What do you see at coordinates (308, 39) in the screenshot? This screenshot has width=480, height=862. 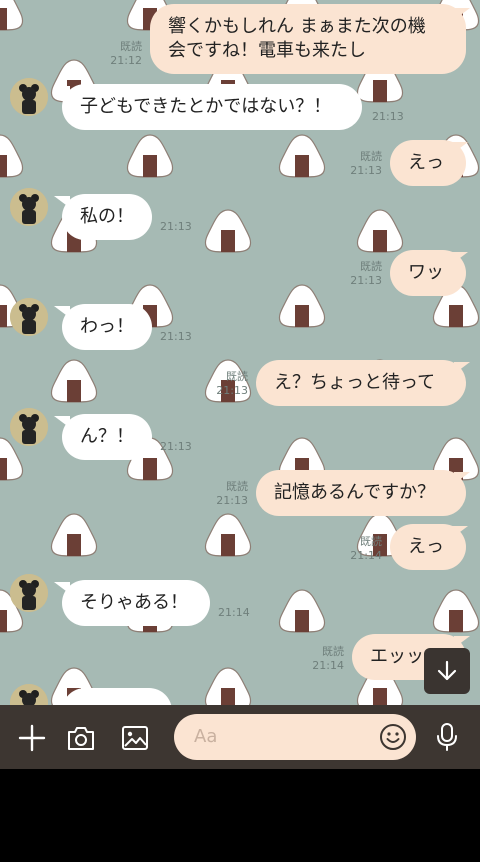 I see `outgoing-message: 響くかもしれん まぁまた次の機 会ですね！電車も来たし` at bounding box center [308, 39].